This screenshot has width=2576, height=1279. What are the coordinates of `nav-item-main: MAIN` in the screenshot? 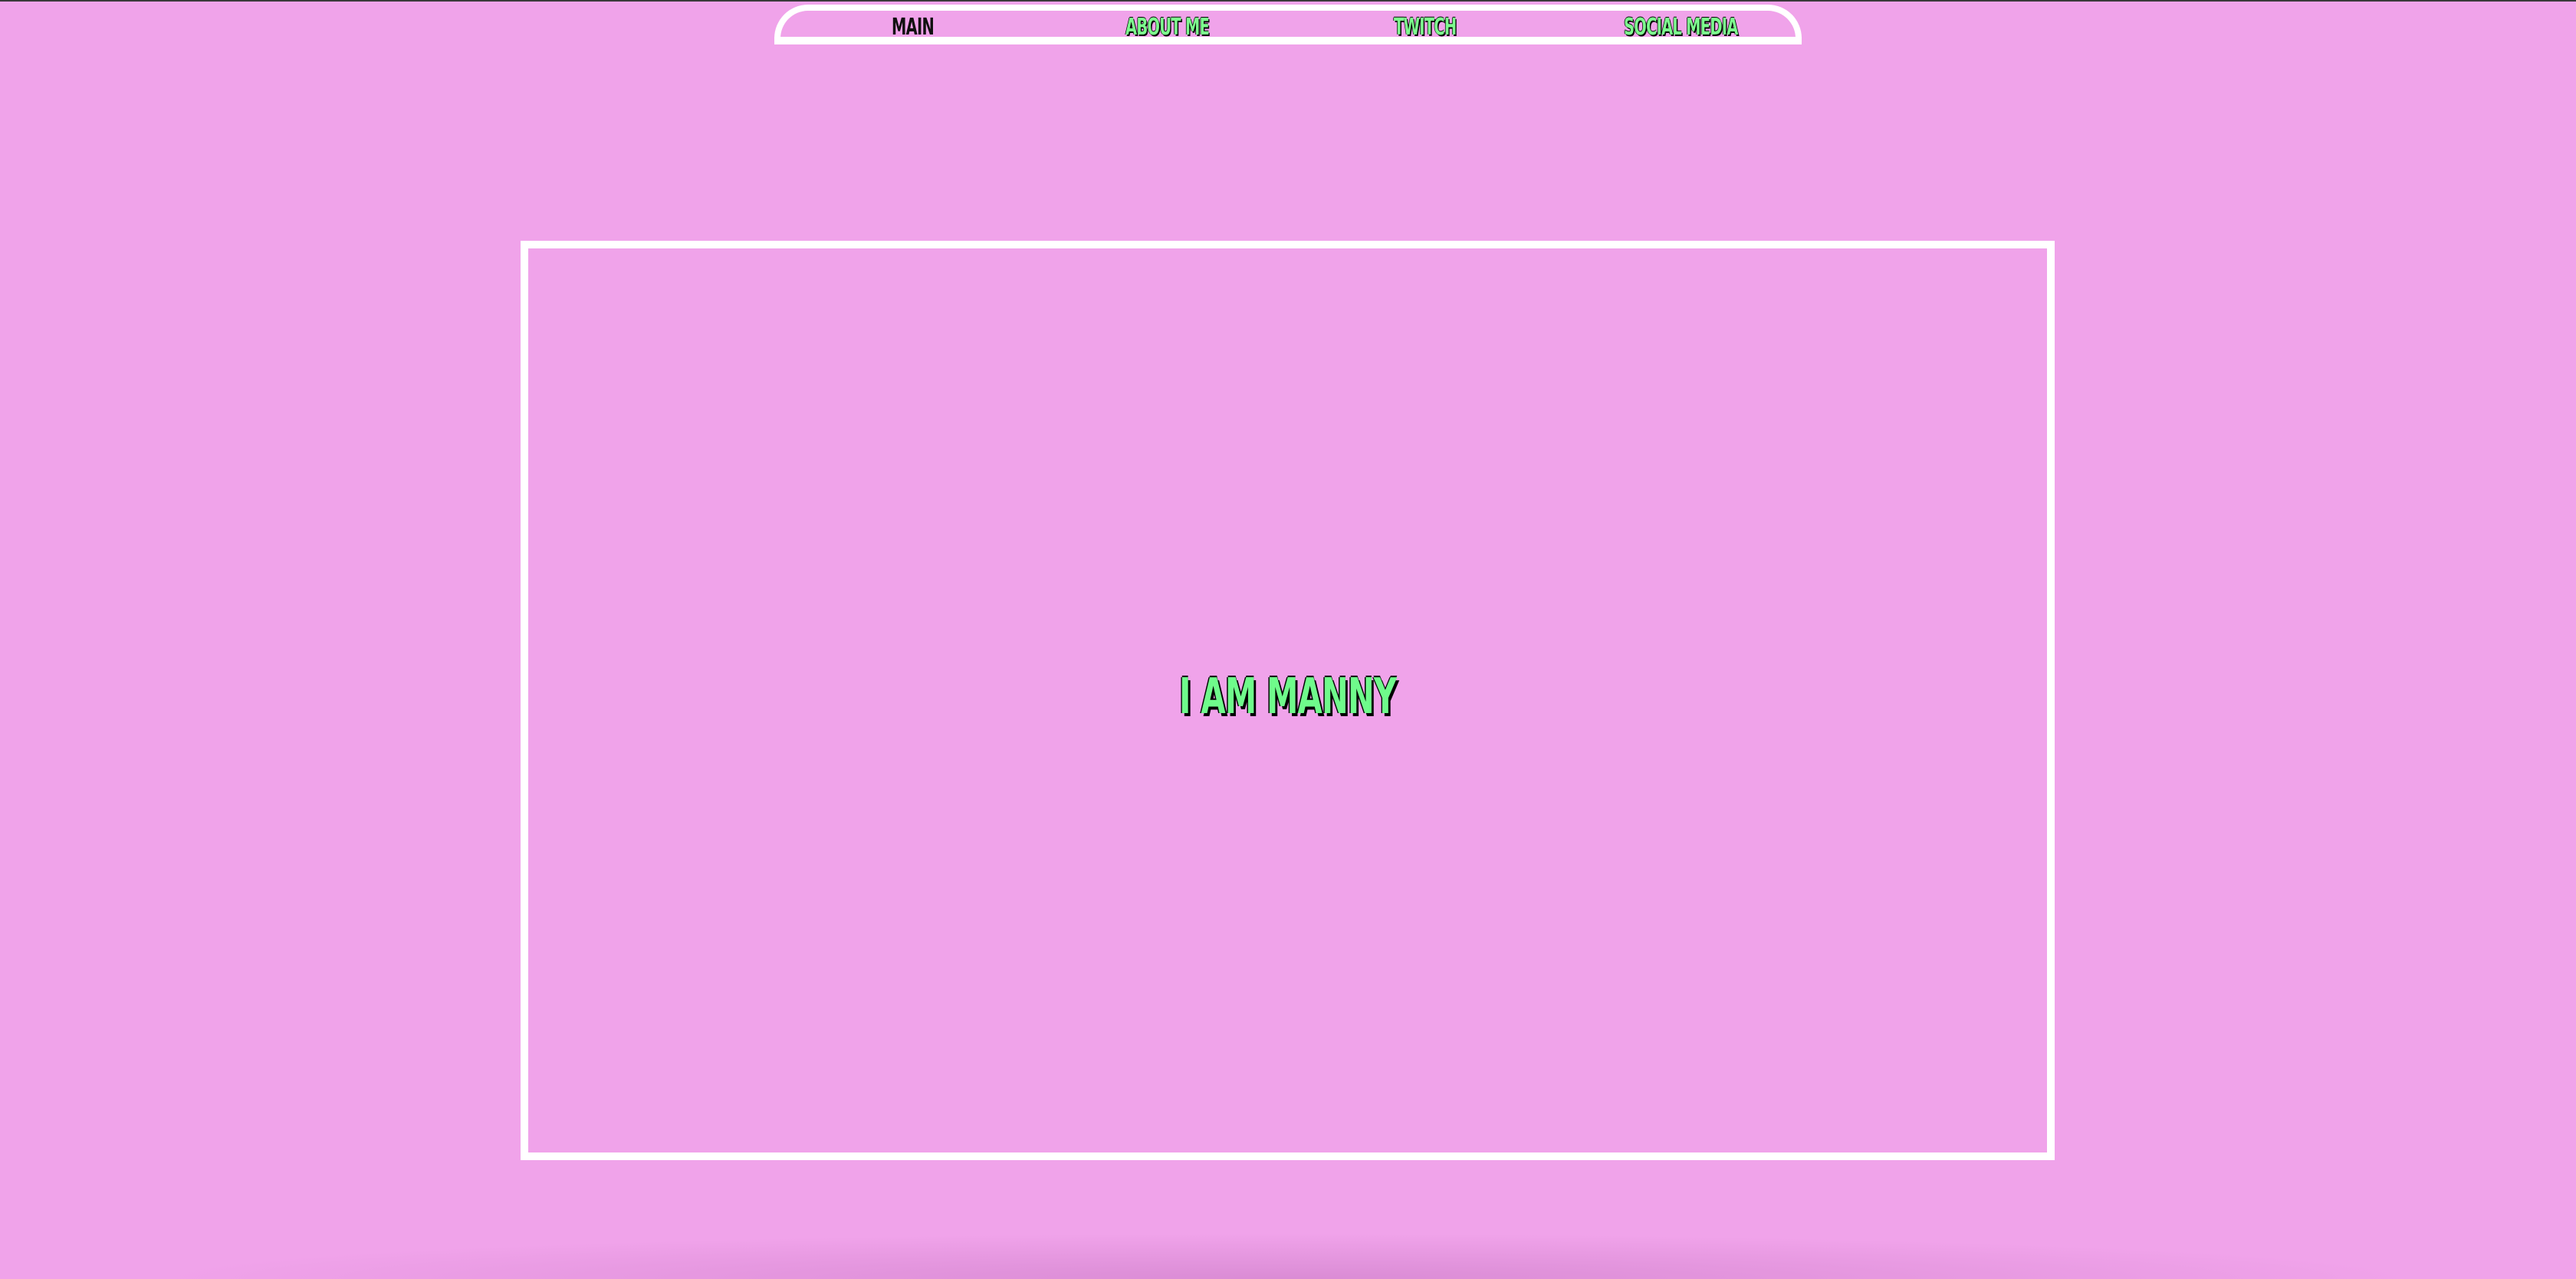 It's located at (913, 27).